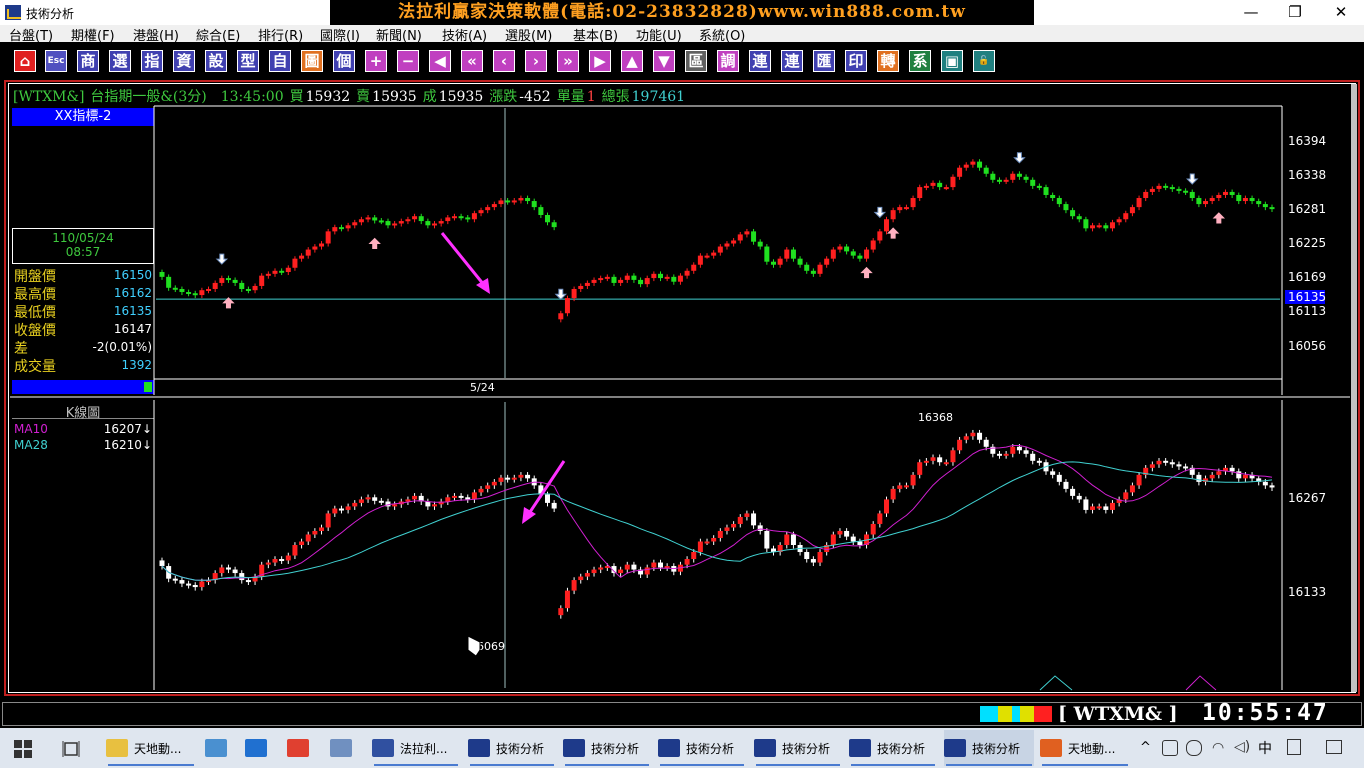  I want to click on task-view-icon, so click(71, 749).